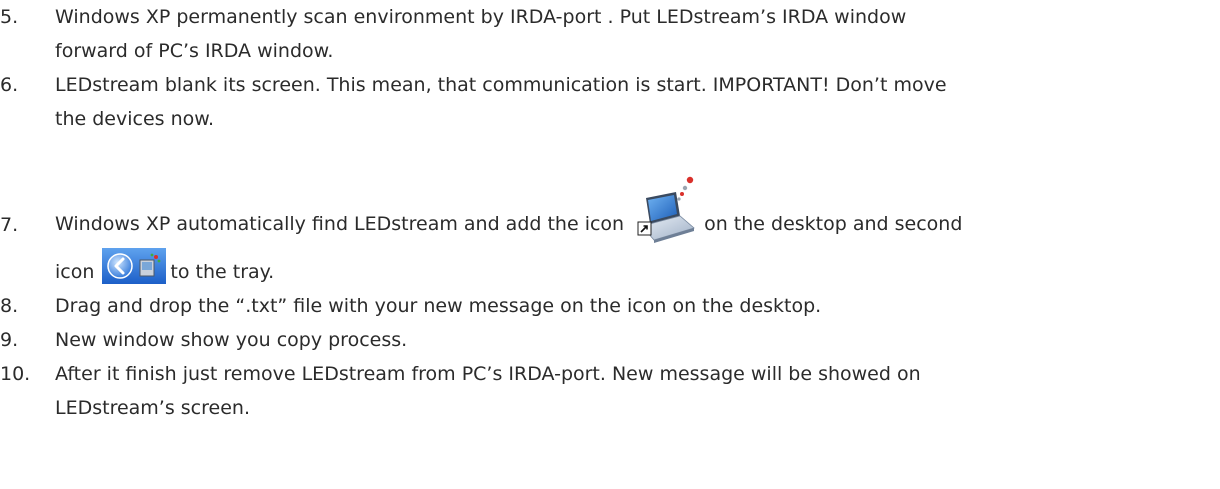 The image size is (1220, 489). What do you see at coordinates (9, 225) in the screenshot?
I see `list-number: 7.` at bounding box center [9, 225].